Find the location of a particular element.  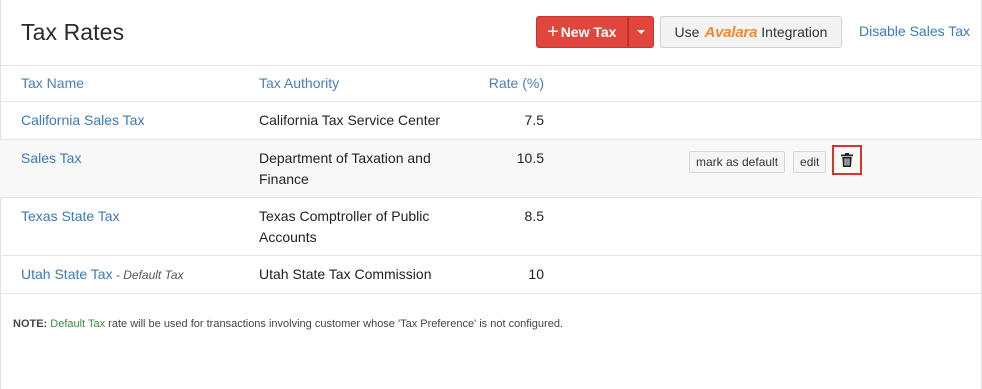

tax-name-cell: Utah State Tax - Default Tax is located at coordinates (129, 274).